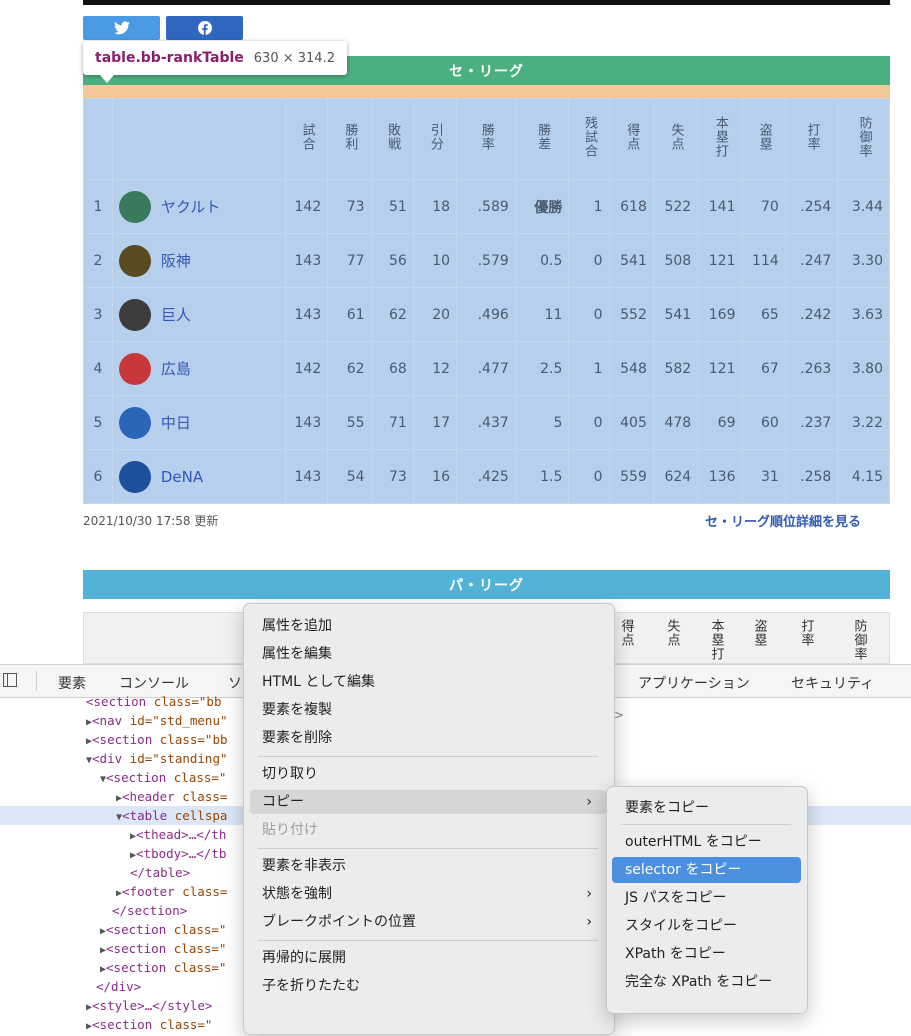  I want to click on team-cell-wrap: 巨人, so click(198, 314).